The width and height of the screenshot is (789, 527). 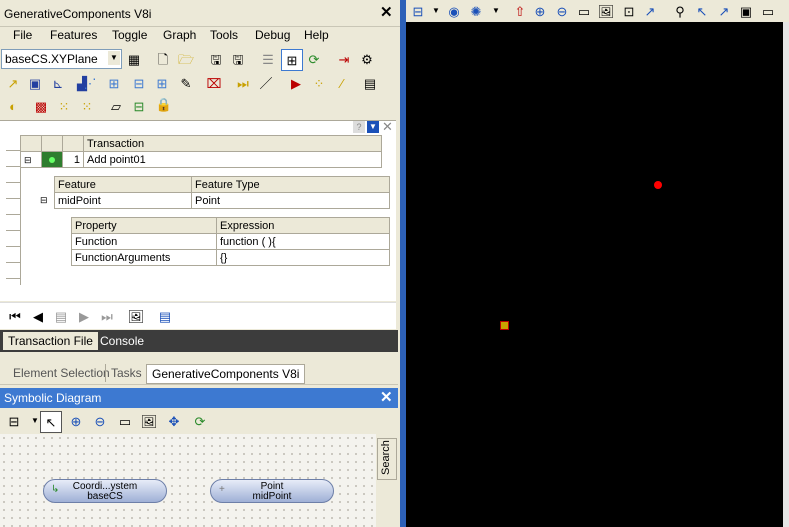 I want to click on rotate-view-icon: ⊡, so click(x=629, y=11).